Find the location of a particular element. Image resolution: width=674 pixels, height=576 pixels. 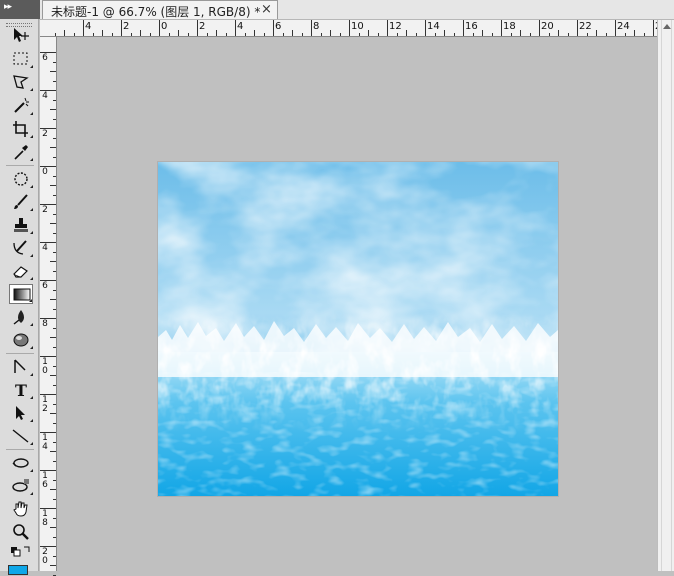

lasso-tool is located at coordinates (21, 82).